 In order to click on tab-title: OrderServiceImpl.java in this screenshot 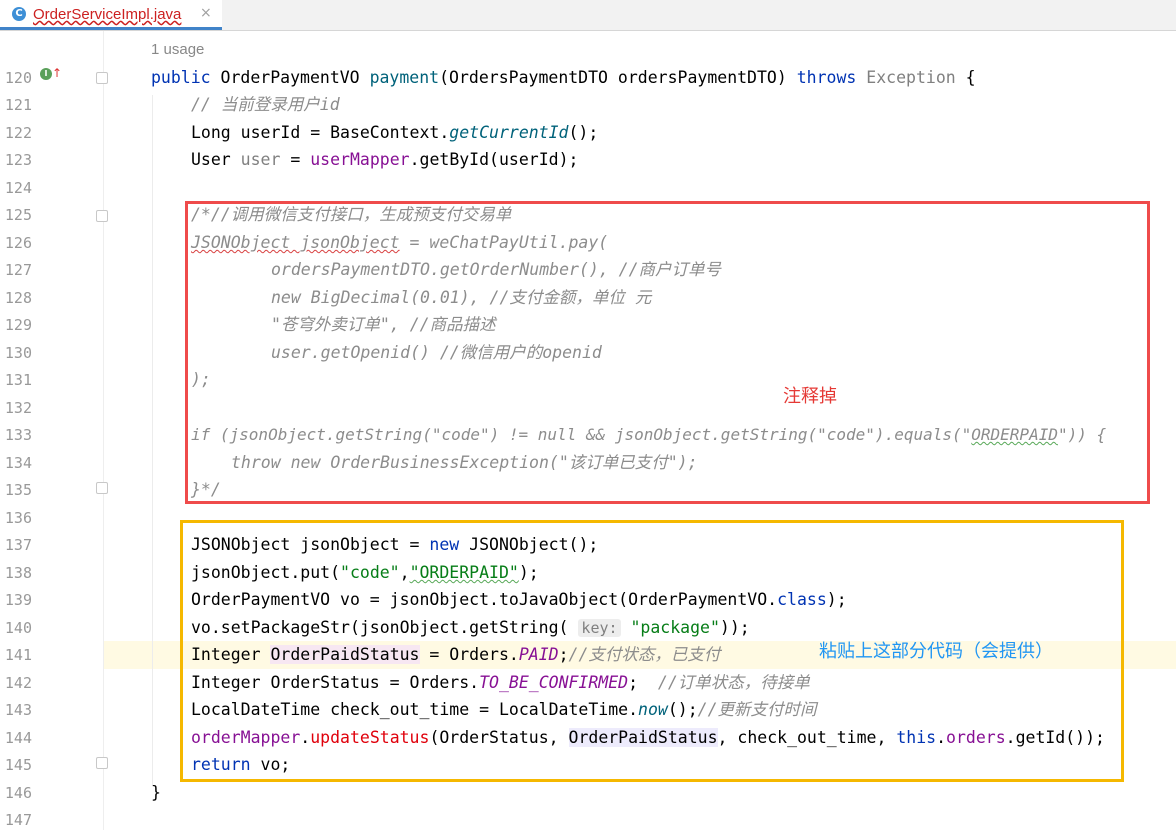, I will do `click(107, 14)`.